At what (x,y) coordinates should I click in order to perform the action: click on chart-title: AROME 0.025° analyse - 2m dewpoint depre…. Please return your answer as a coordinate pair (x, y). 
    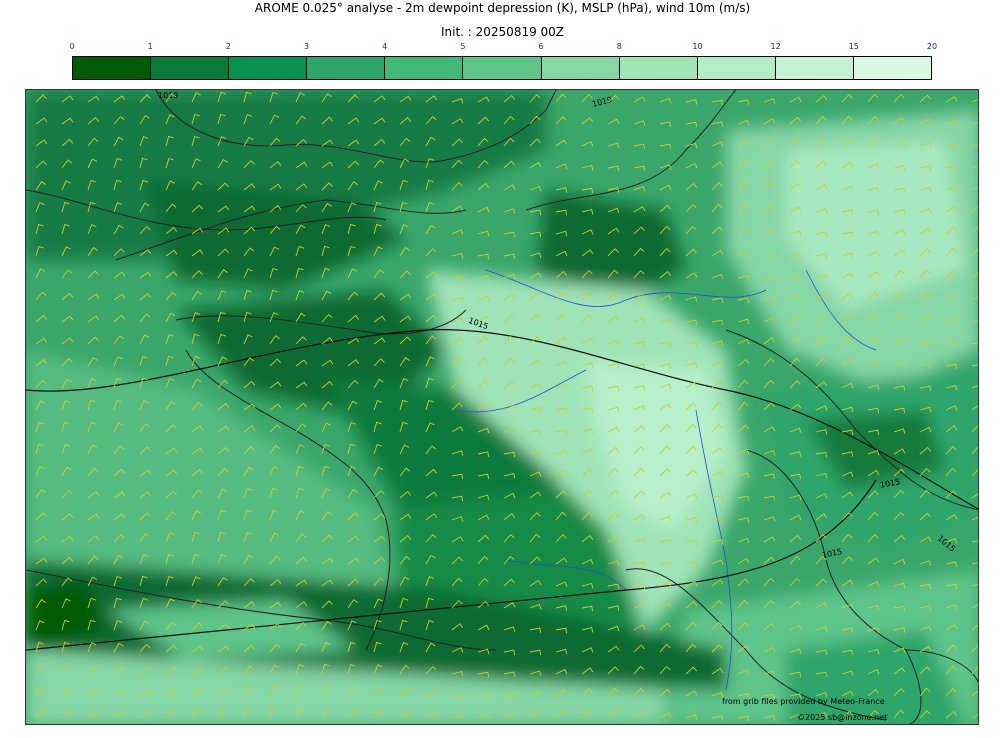
    Looking at the image, I should click on (502, 8).